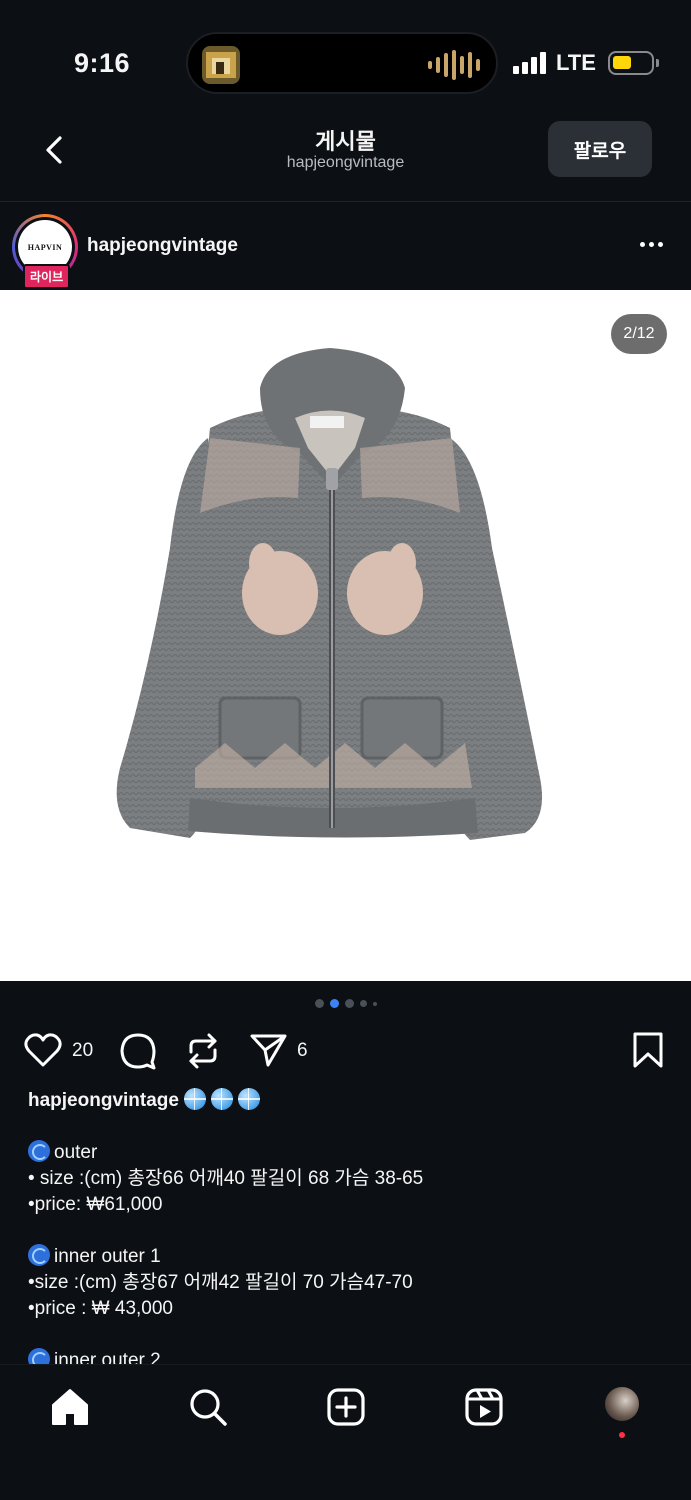  What do you see at coordinates (95, 1204) in the screenshot?
I see `caption-line: •price: ₩61,000` at bounding box center [95, 1204].